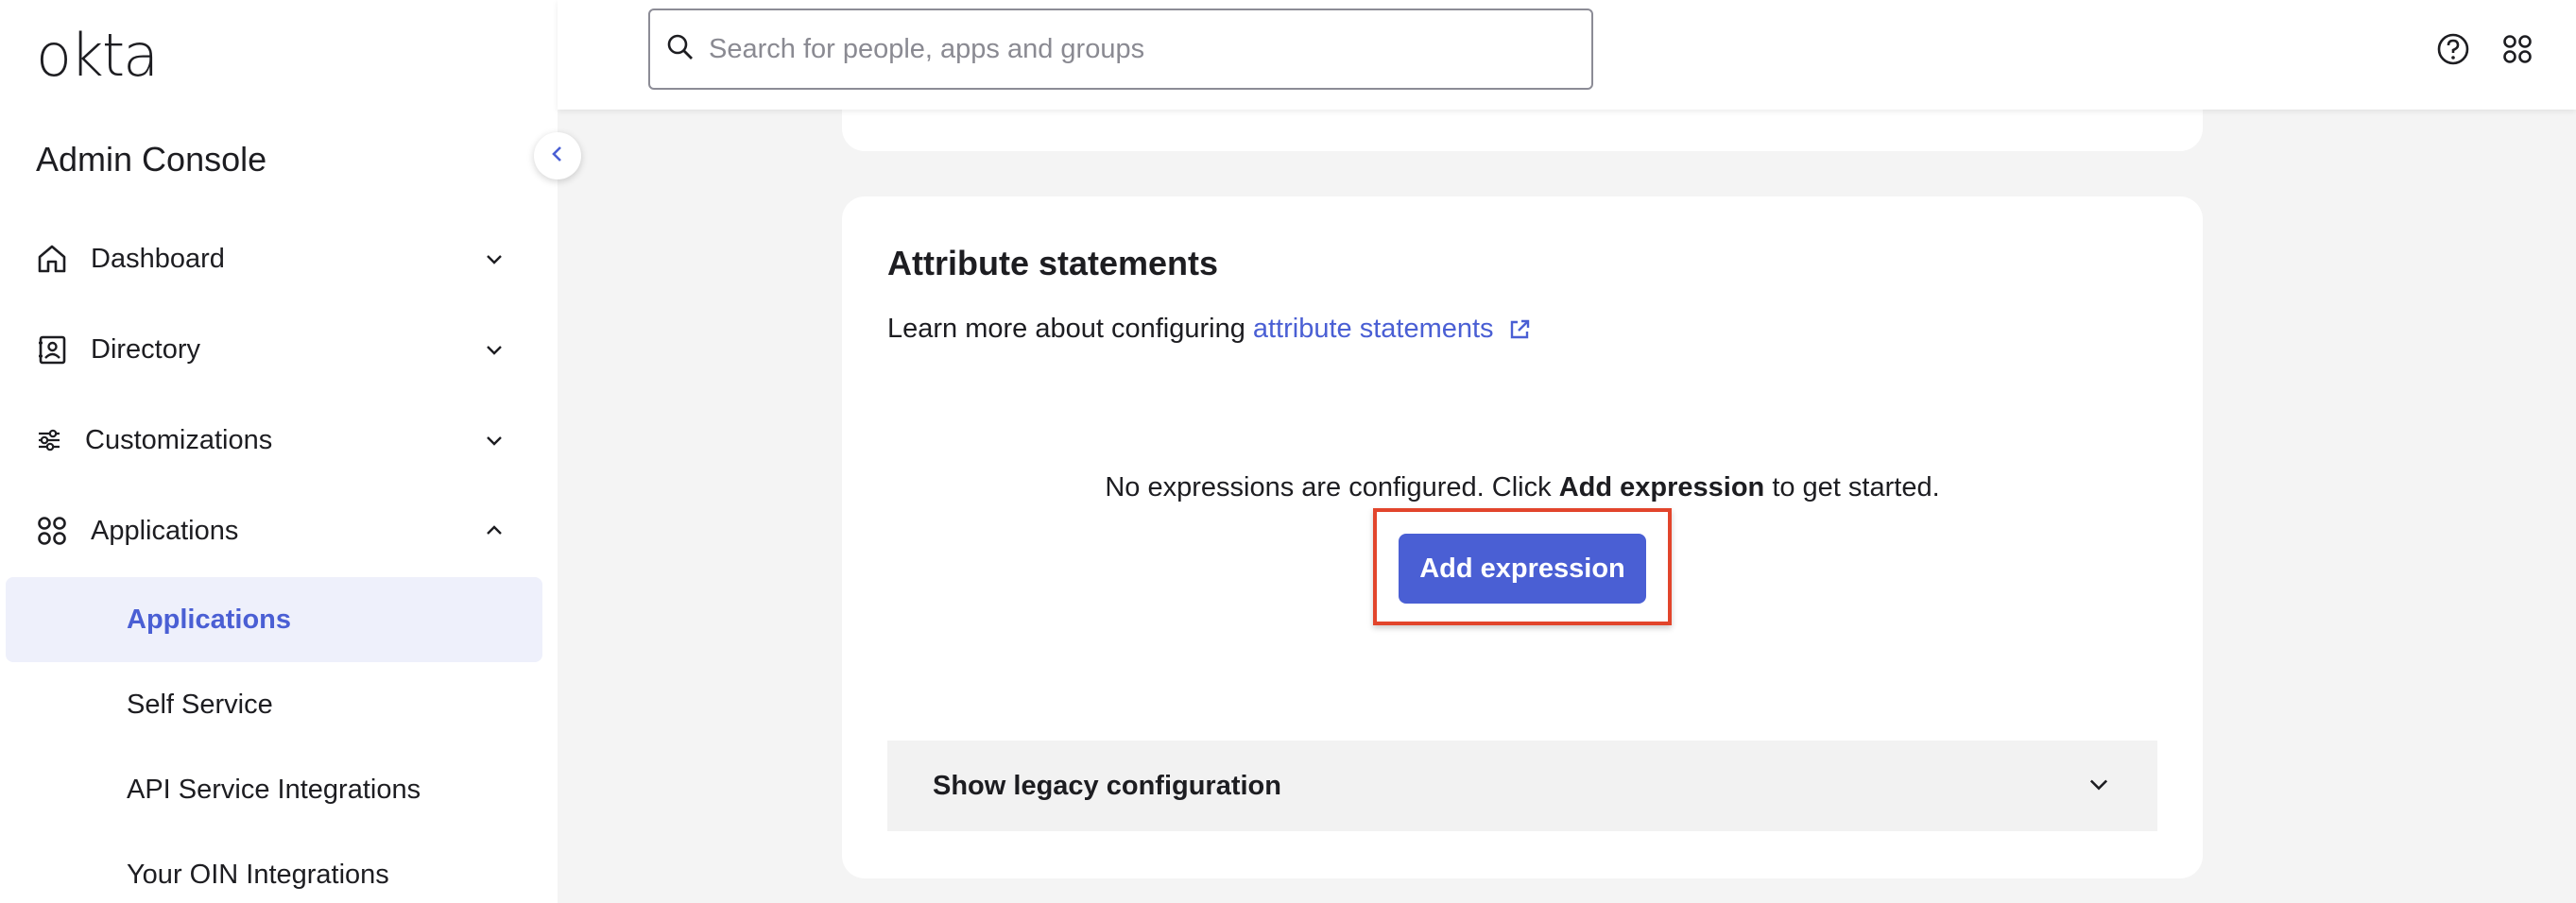 This screenshot has width=2576, height=903. I want to click on subnav-item-your-oin-integrations: Your OIN Integrations, so click(274, 867).